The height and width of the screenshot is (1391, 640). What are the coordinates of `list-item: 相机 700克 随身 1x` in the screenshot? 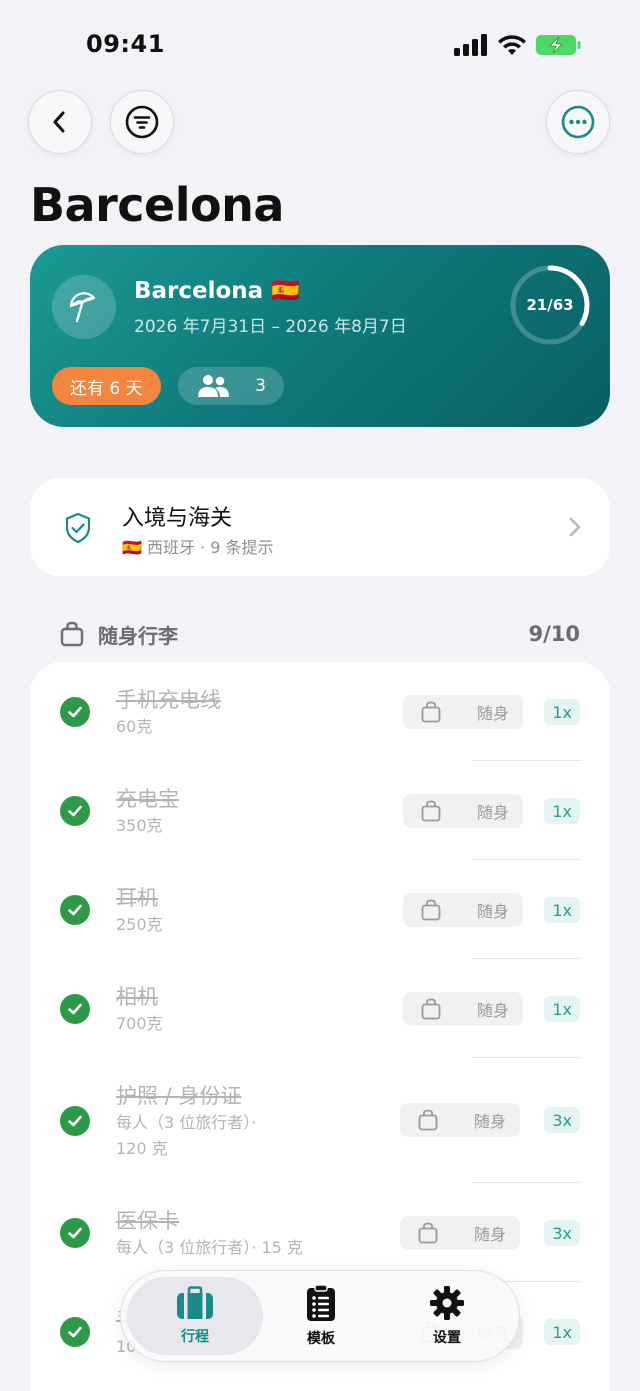 It's located at (320, 1008).